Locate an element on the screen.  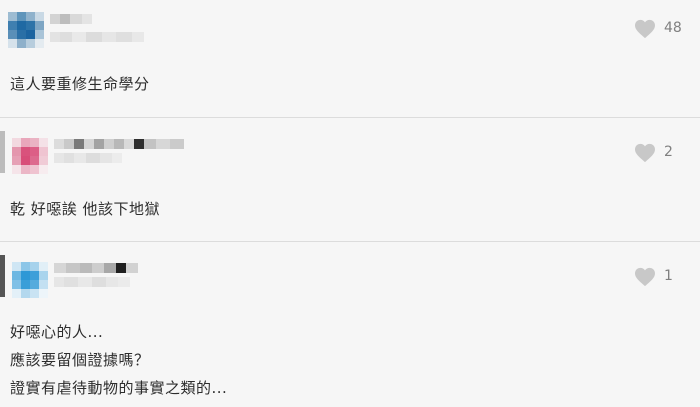
like-button: 1 is located at coordinates (653, 277).